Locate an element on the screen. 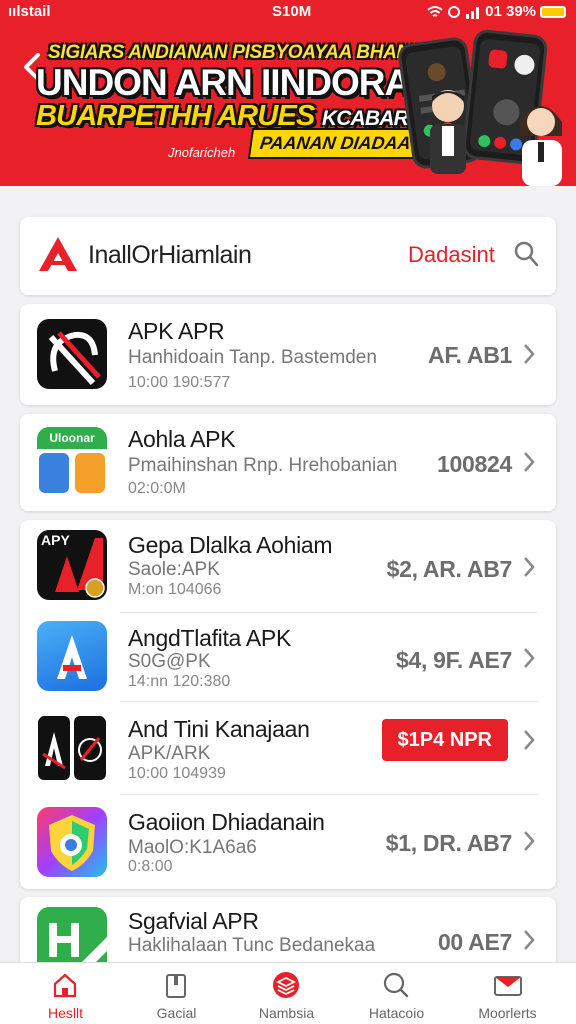 This screenshot has width=576, height=1024. nav-label: Nambsia is located at coordinates (286, 1013).